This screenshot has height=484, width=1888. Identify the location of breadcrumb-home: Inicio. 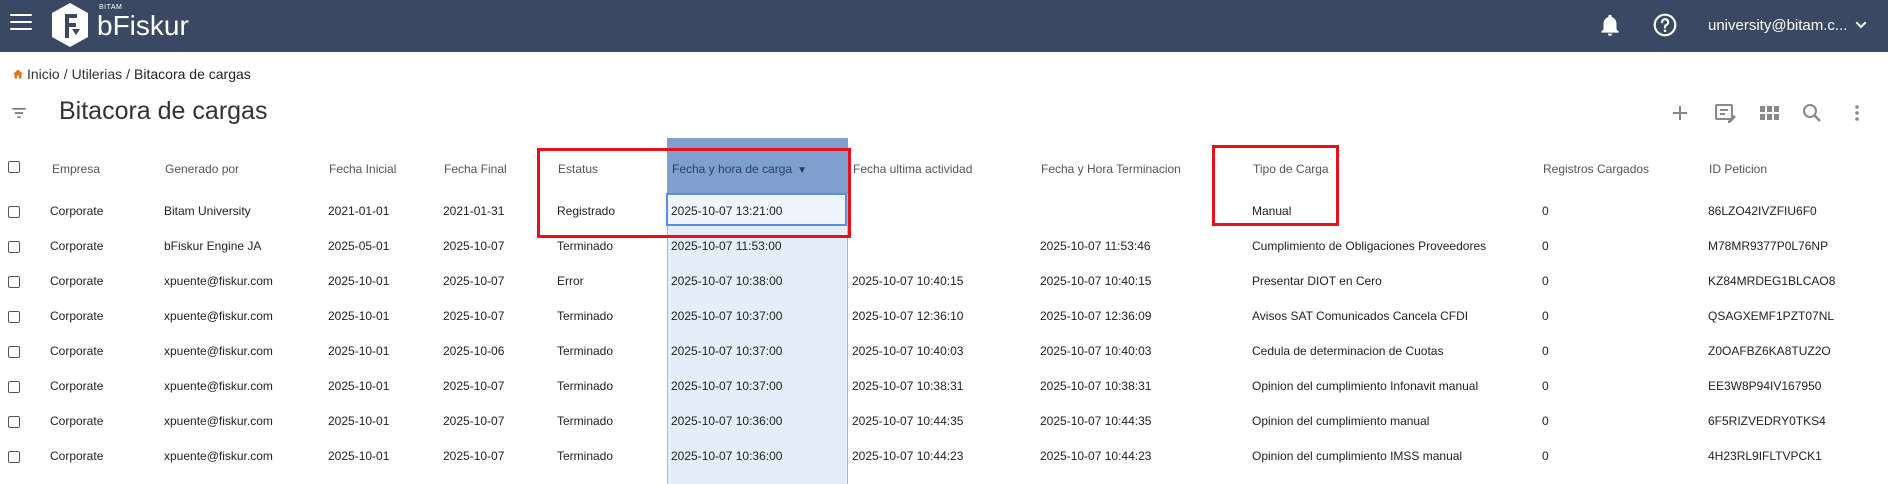
(43, 74).